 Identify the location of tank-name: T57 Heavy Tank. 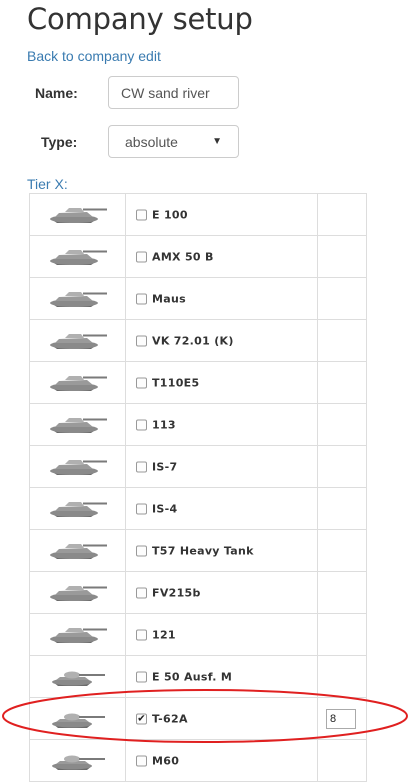
(203, 550).